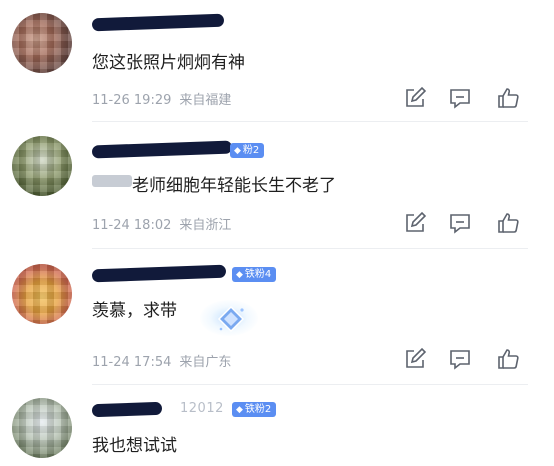  Describe the element at coordinates (234, 186) in the screenshot. I see `comment-text: 老师细胞年轻能长生不老了` at that location.